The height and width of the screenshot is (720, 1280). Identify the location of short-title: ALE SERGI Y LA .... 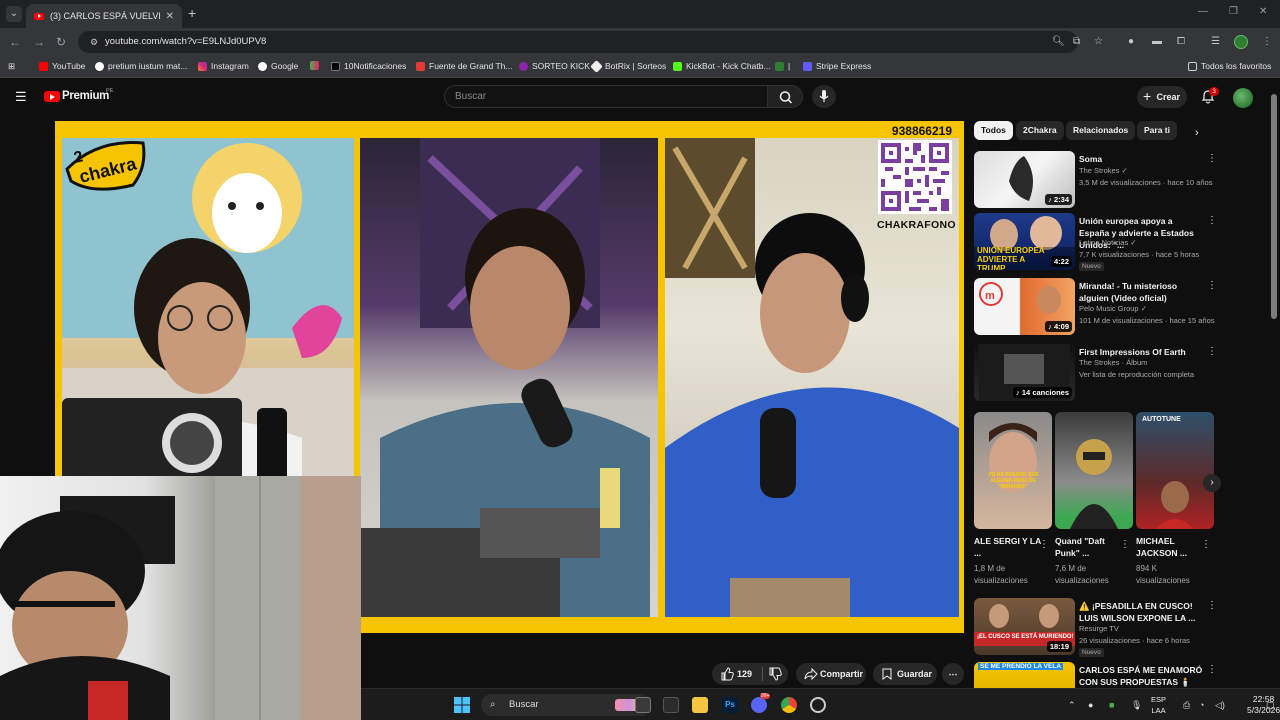
(1008, 547).